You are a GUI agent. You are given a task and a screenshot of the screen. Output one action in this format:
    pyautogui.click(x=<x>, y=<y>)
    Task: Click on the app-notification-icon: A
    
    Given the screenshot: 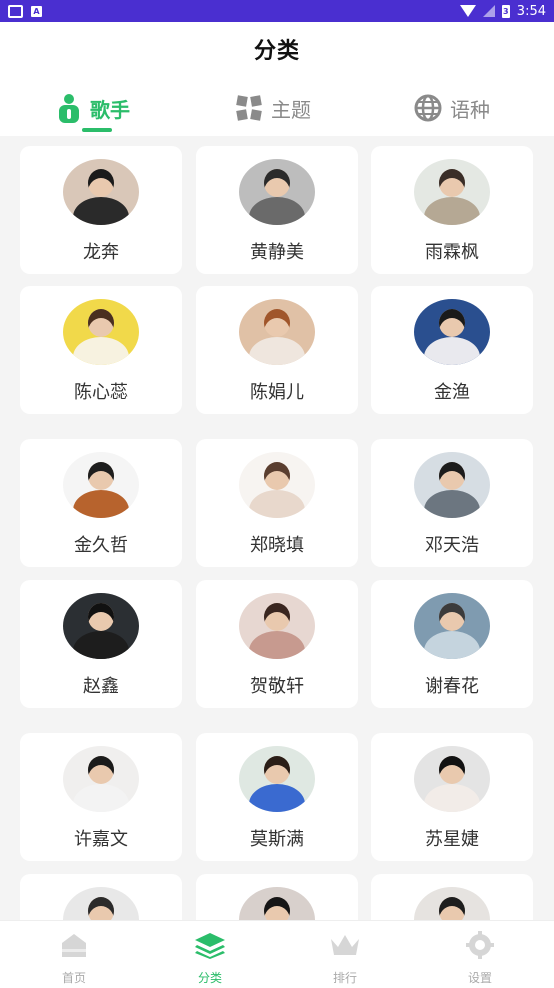 What is the action you would take?
    pyautogui.click(x=36, y=11)
    